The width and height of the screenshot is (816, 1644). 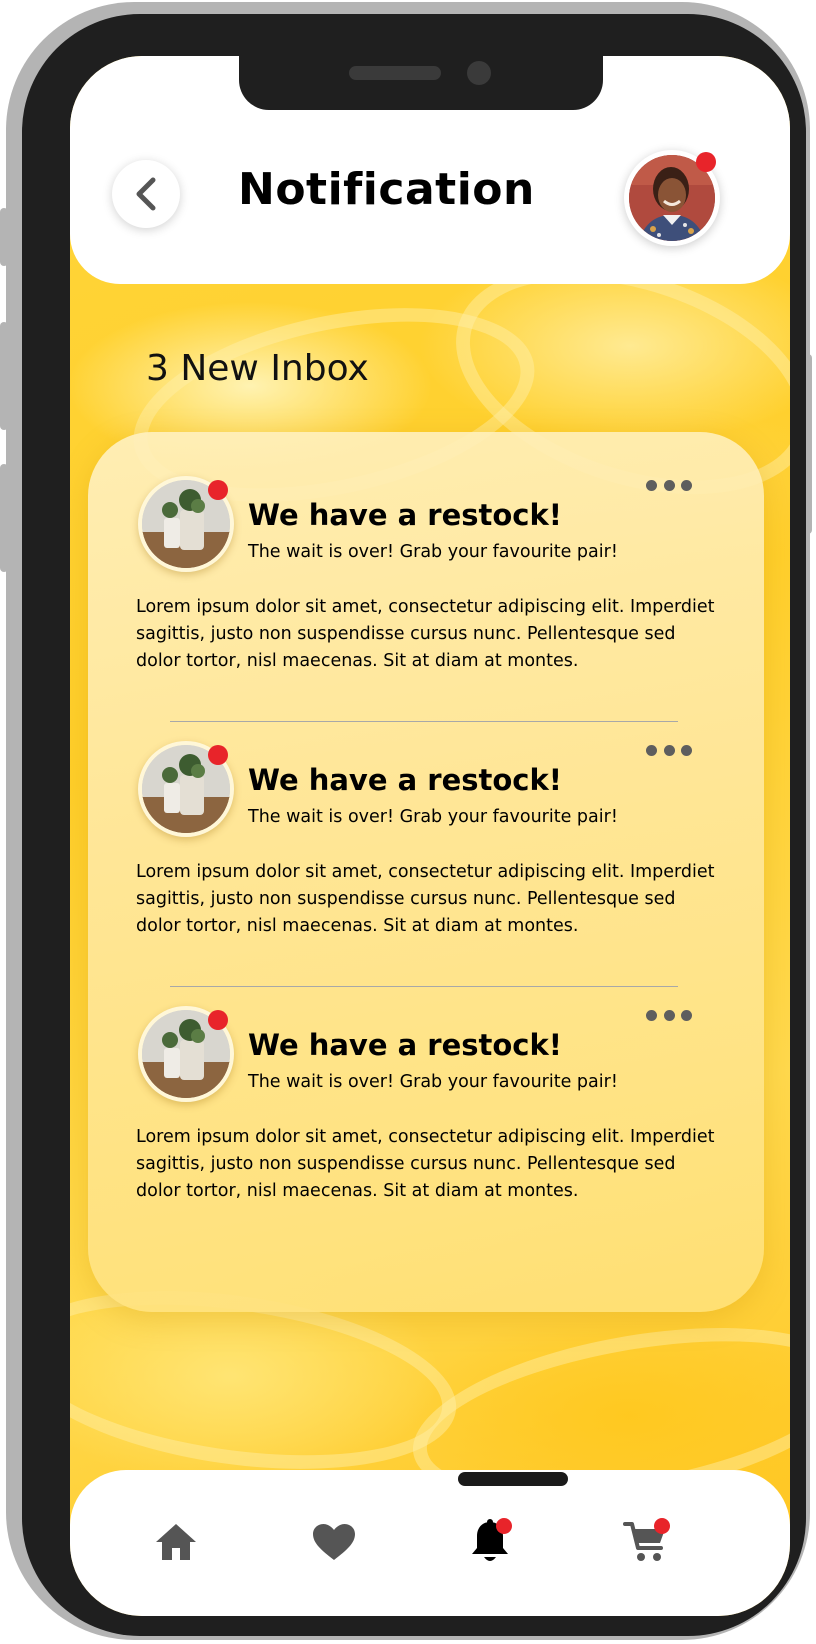 What do you see at coordinates (4, 376) in the screenshot?
I see `volume-up-button` at bounding box center [4, 376].